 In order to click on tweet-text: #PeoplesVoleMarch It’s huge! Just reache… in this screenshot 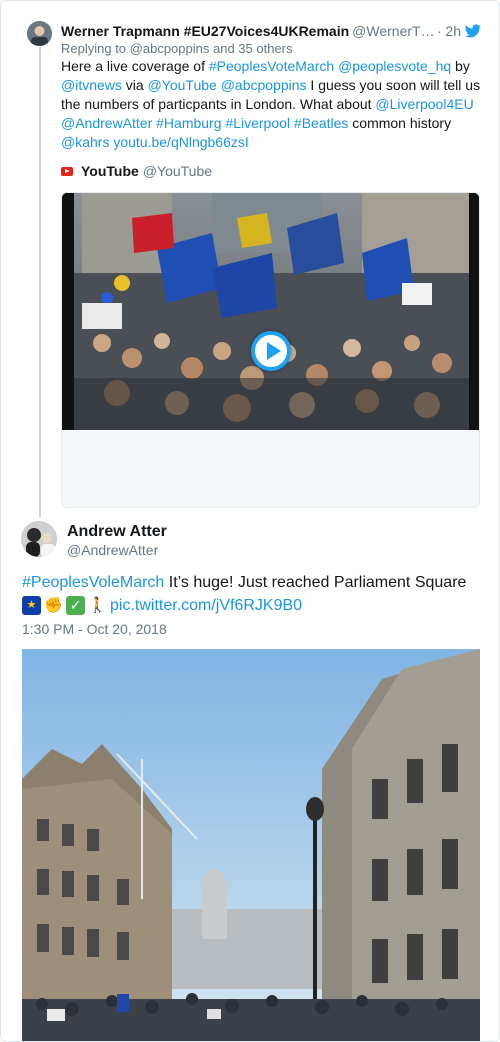, I will do `click(252, 594)`.